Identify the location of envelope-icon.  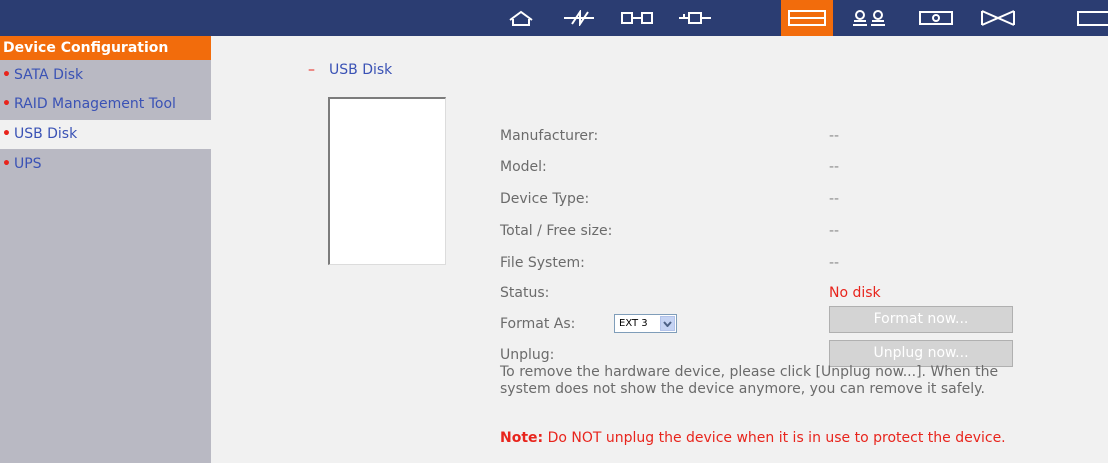
(998, 18).